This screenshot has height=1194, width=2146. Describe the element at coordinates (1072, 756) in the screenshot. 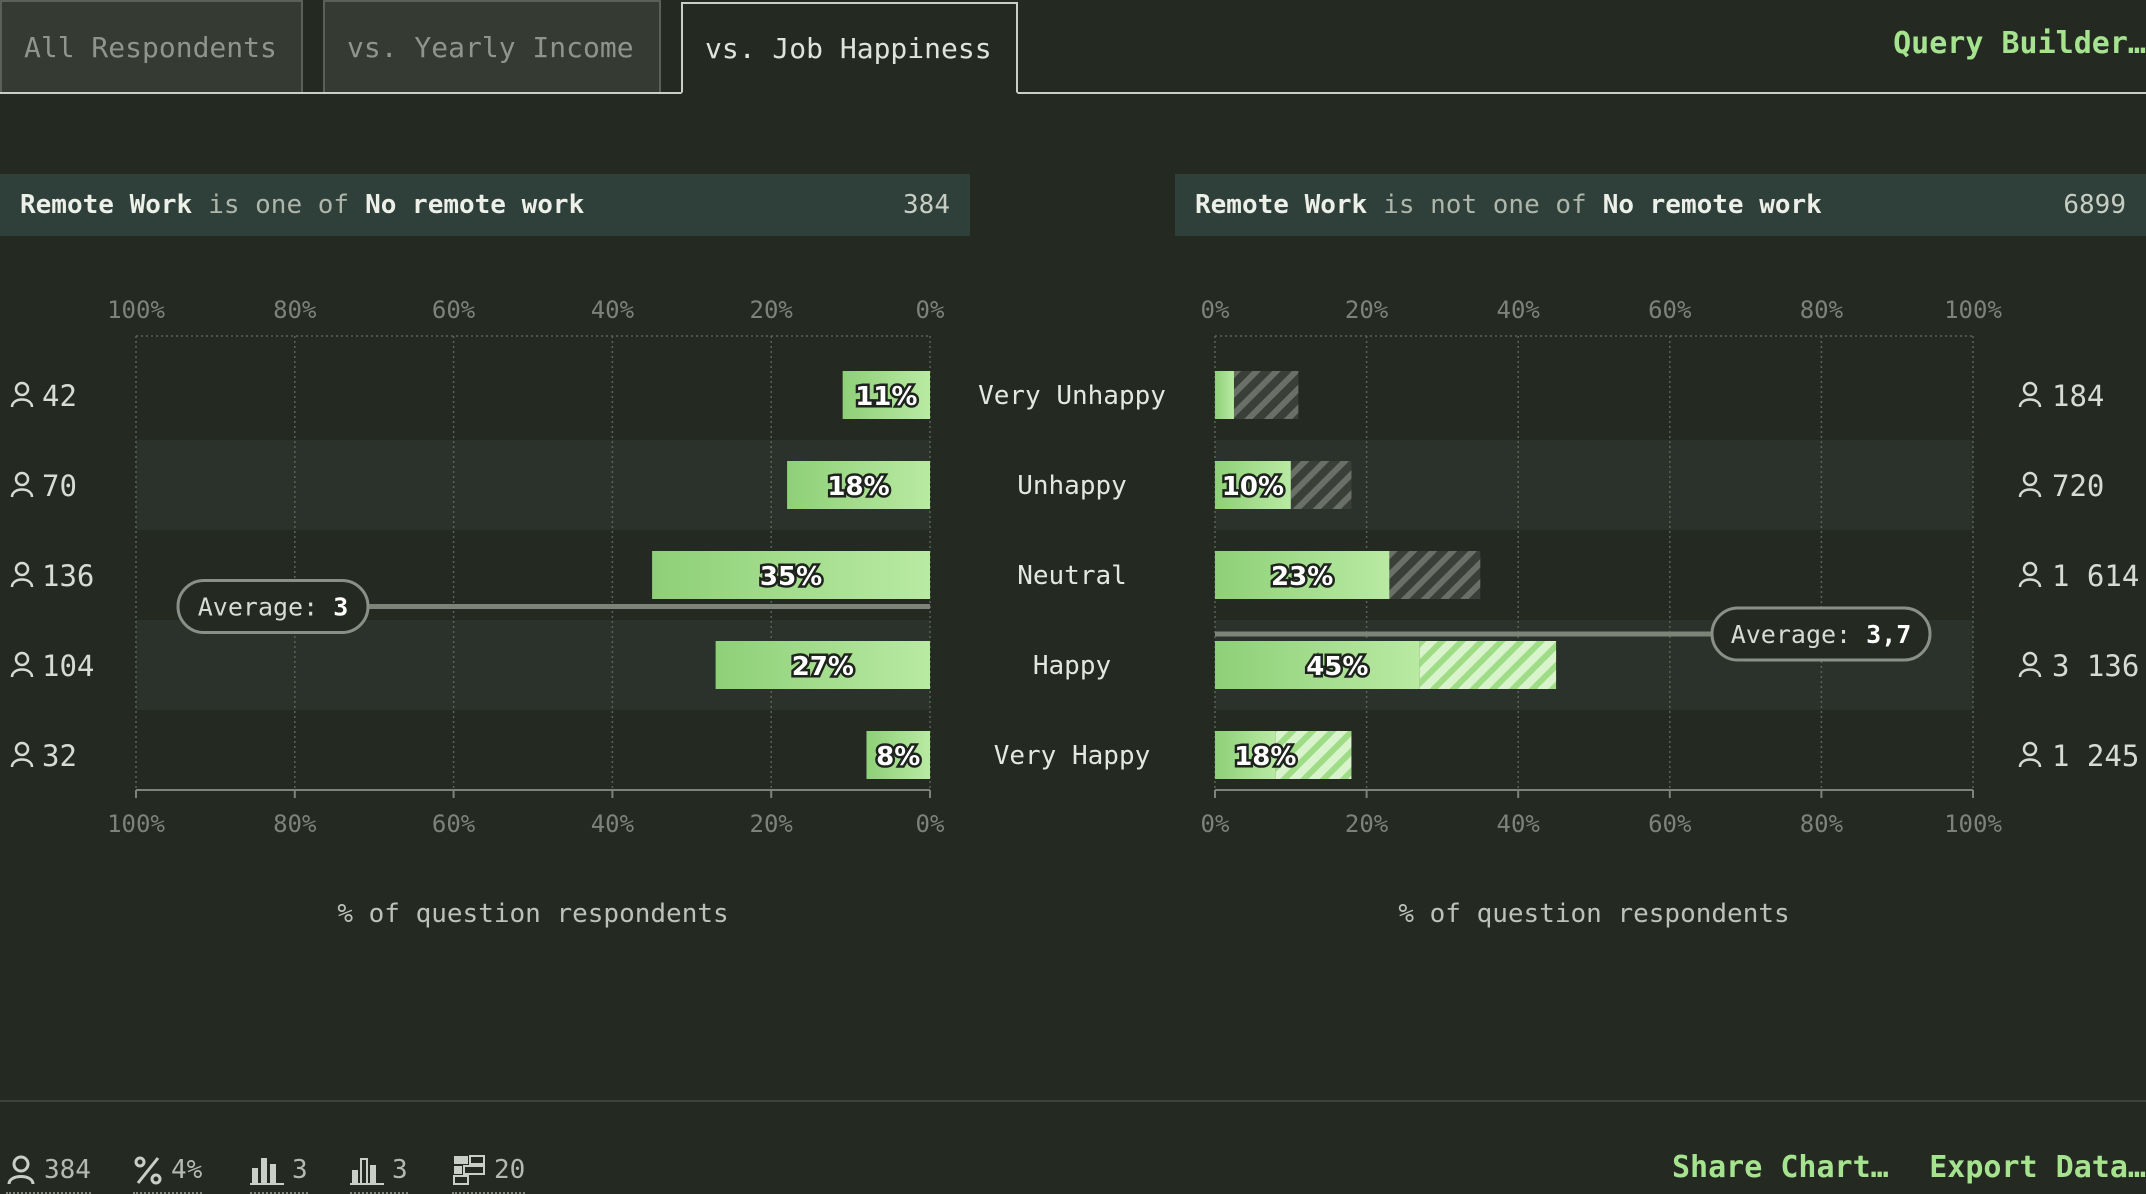

I see `category-label: Very Happy` at that location.